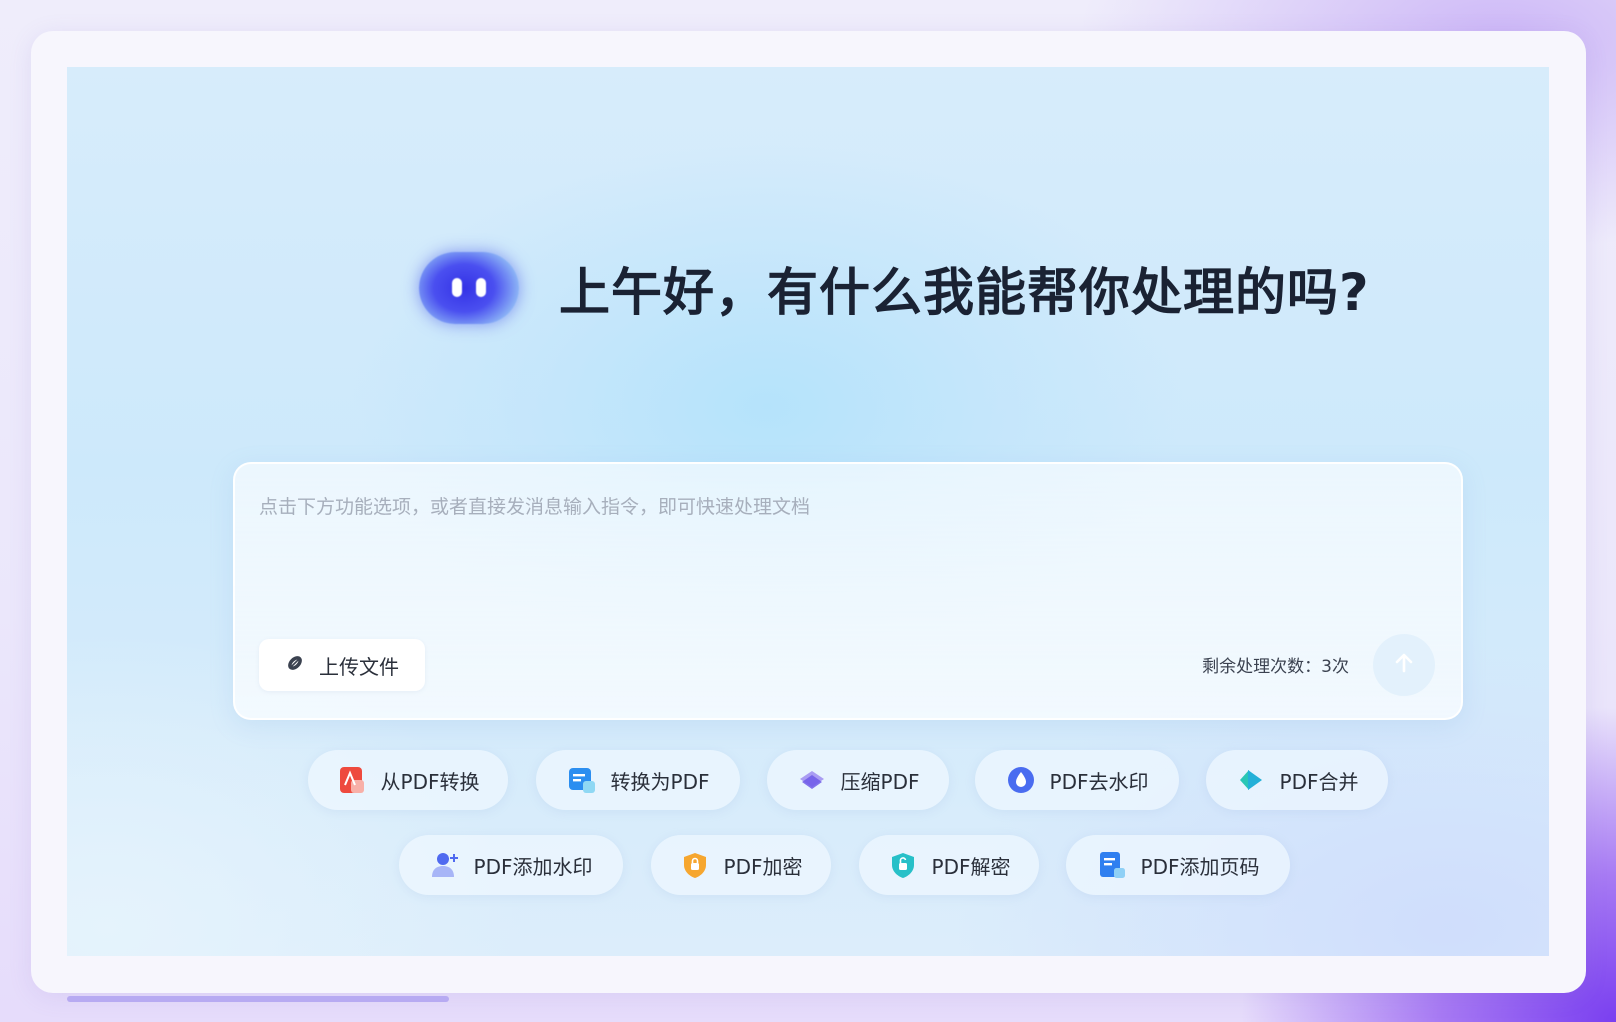  What do you see at coordinates (352, 780) in the screenshot?
I see `pdf-convert-from-icon` at bounding box center [352, 780].